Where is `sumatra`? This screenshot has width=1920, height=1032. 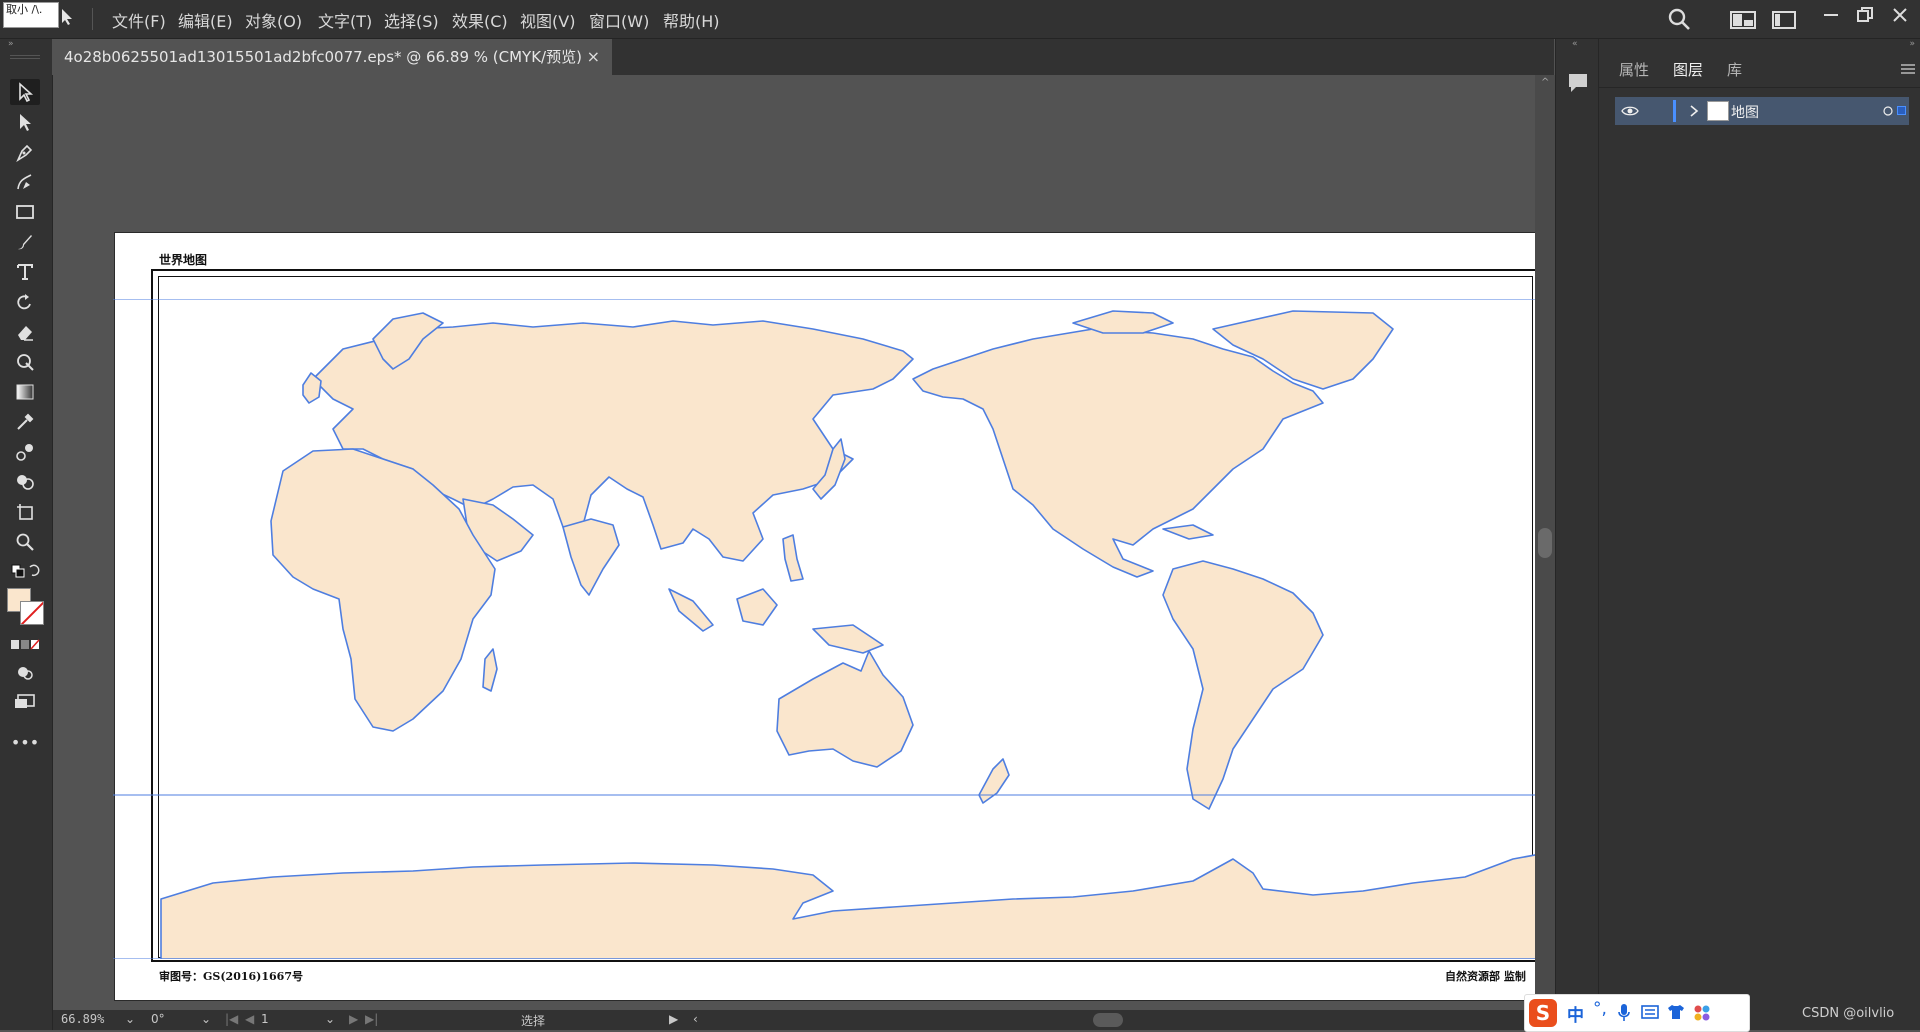
sumatra is located at coordinates (691, 610).